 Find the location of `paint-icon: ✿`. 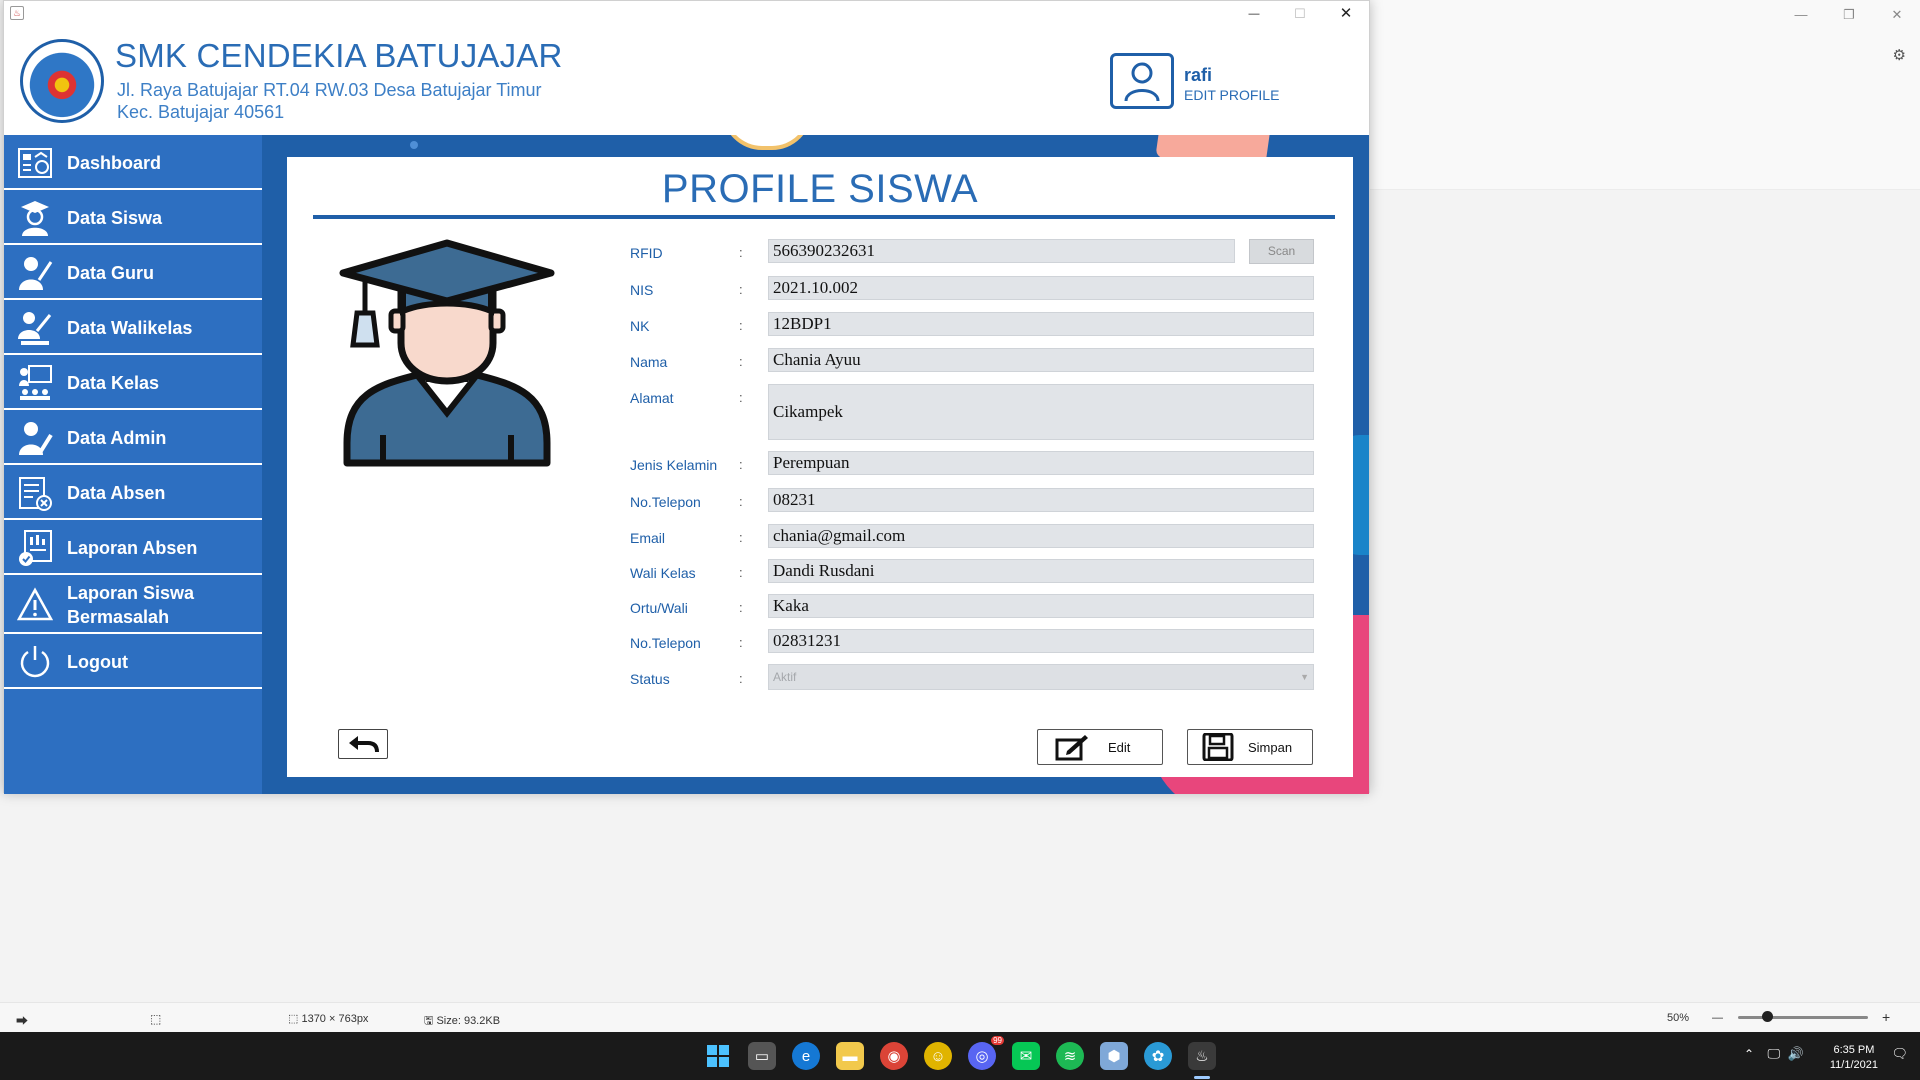

paint-icon: ✿ is located at coordinates (1158, 1056).